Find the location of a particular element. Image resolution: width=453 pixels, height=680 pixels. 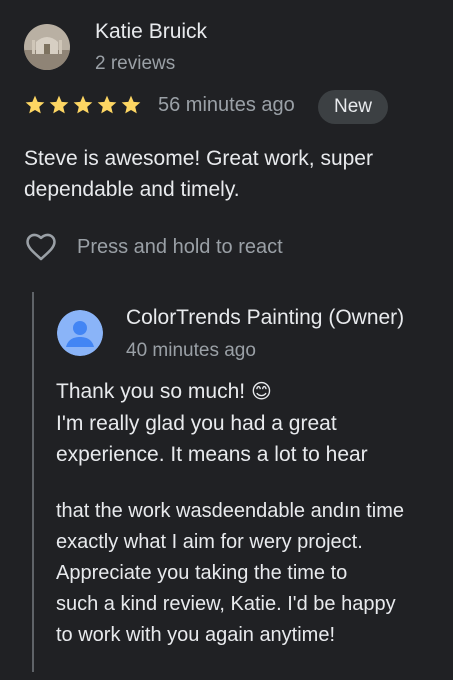

heart-icon is located at coordinates (41, 247).